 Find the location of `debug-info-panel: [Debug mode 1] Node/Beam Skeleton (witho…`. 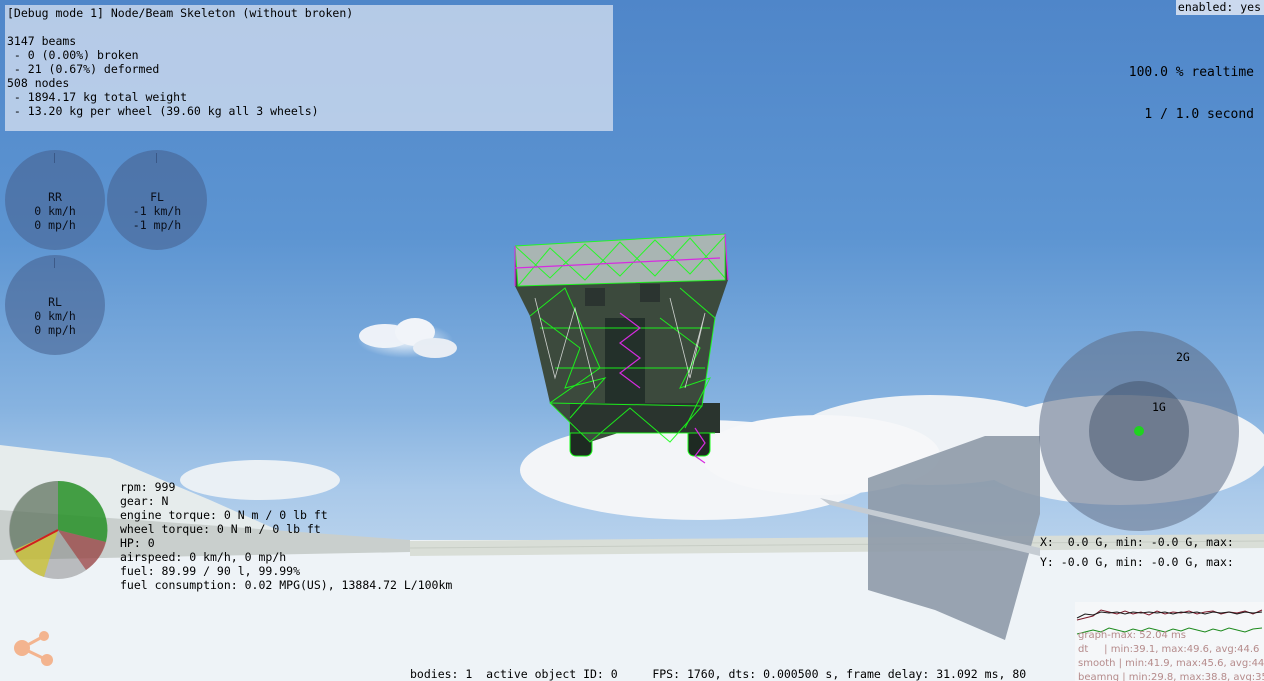

debug-info-panel: [Debug mode 1] Node/Beam Skeleton (witho… is located at coordinates (309, 68).